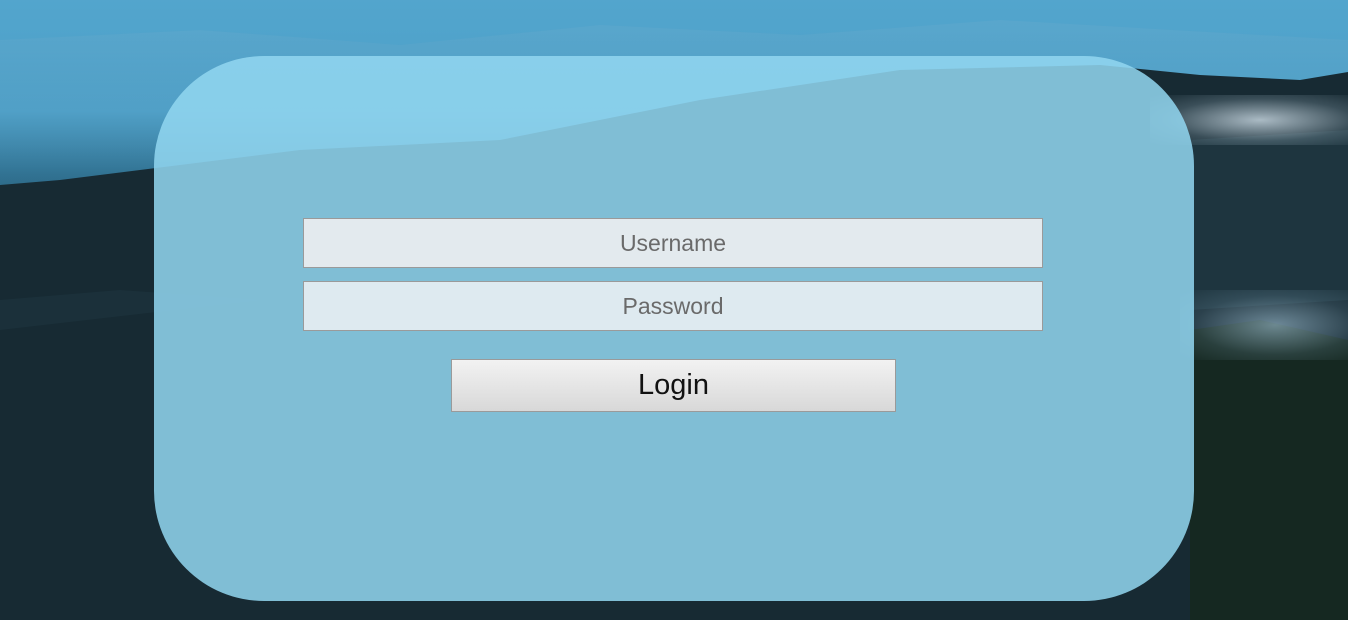  Describe the element at coordinates (673, 243) in the screenshot. I see `username-input: Username` at that location.